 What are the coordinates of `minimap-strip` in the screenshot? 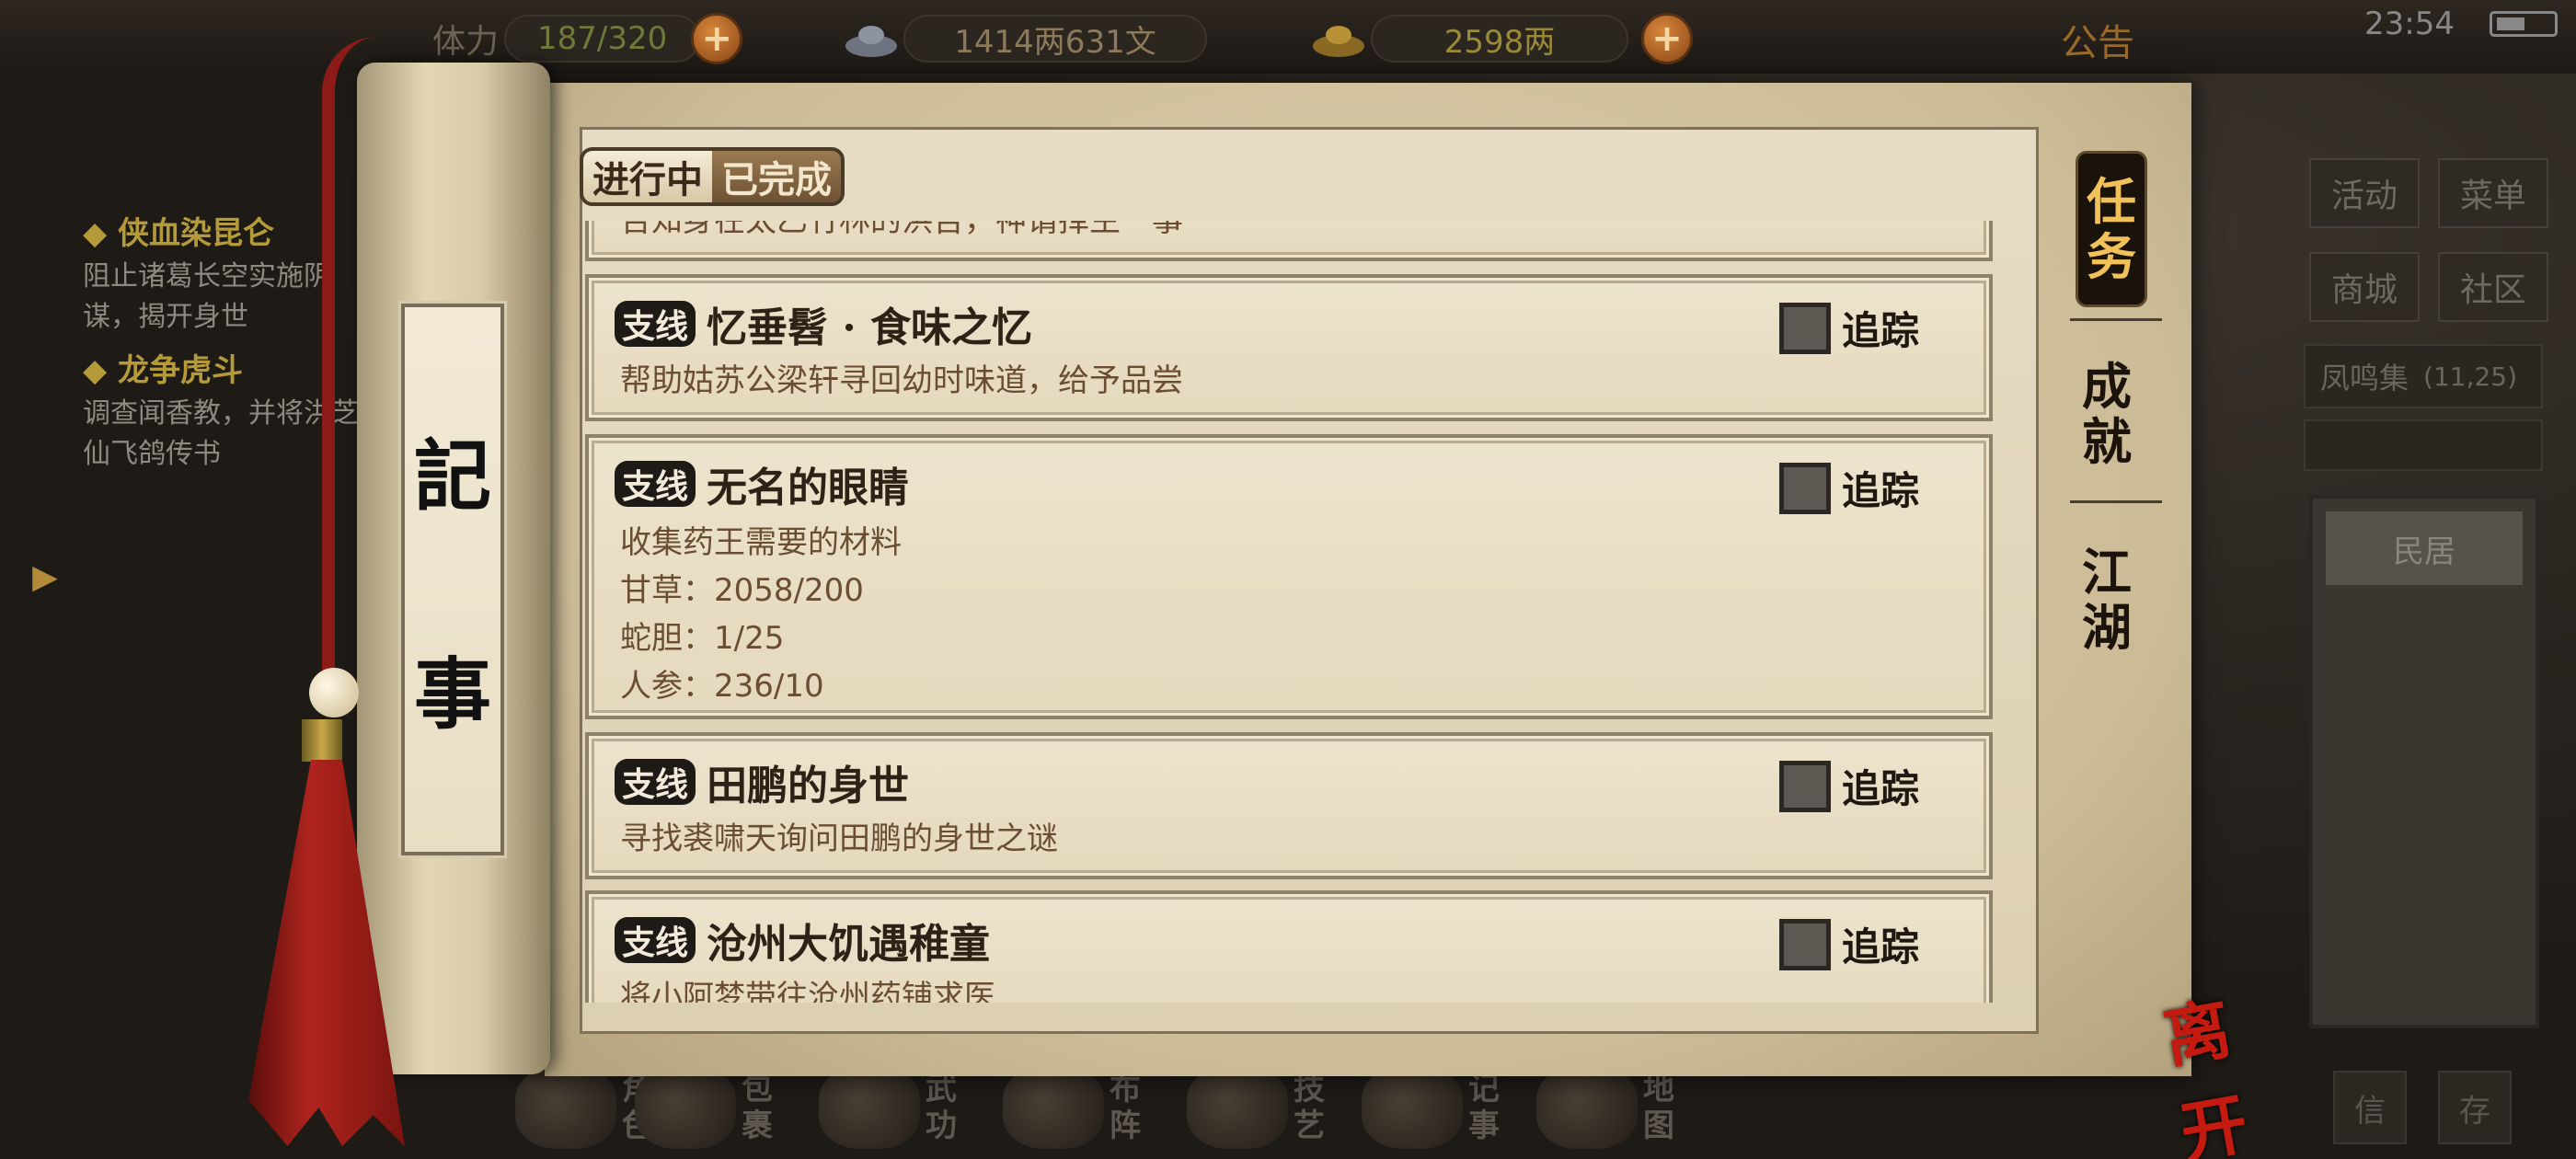 It's located at (2423, 445).